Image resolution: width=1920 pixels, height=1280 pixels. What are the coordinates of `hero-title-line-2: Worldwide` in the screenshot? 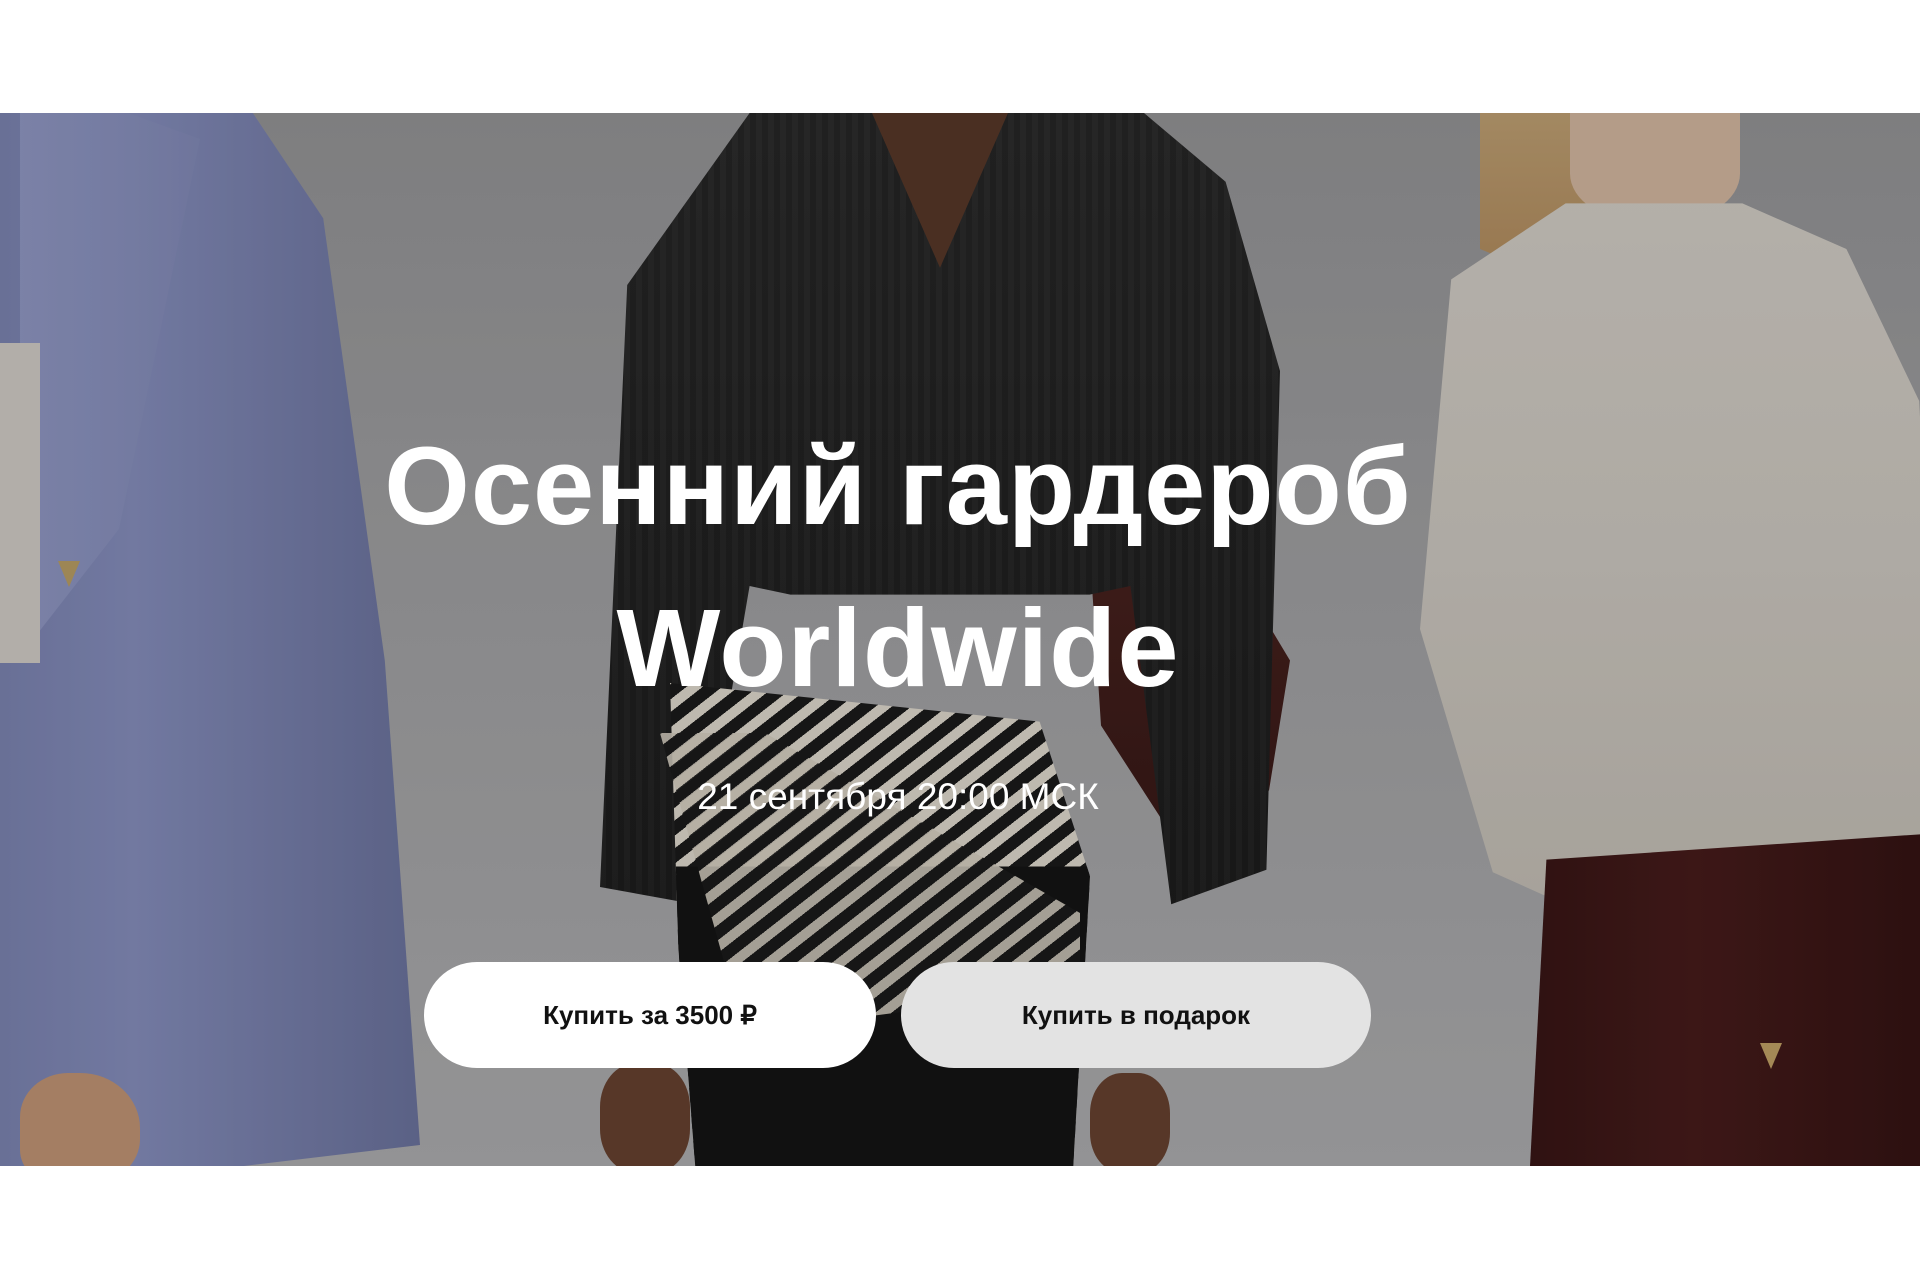 It's located at (898, 648).